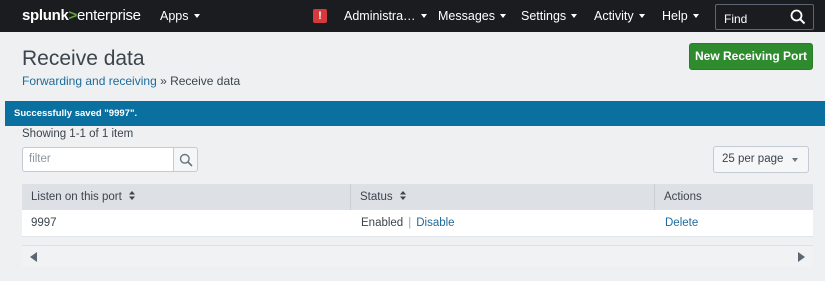  Describe the element at coordinates (735, 19) in the screenshot. I see `find-input: Find` at that location.